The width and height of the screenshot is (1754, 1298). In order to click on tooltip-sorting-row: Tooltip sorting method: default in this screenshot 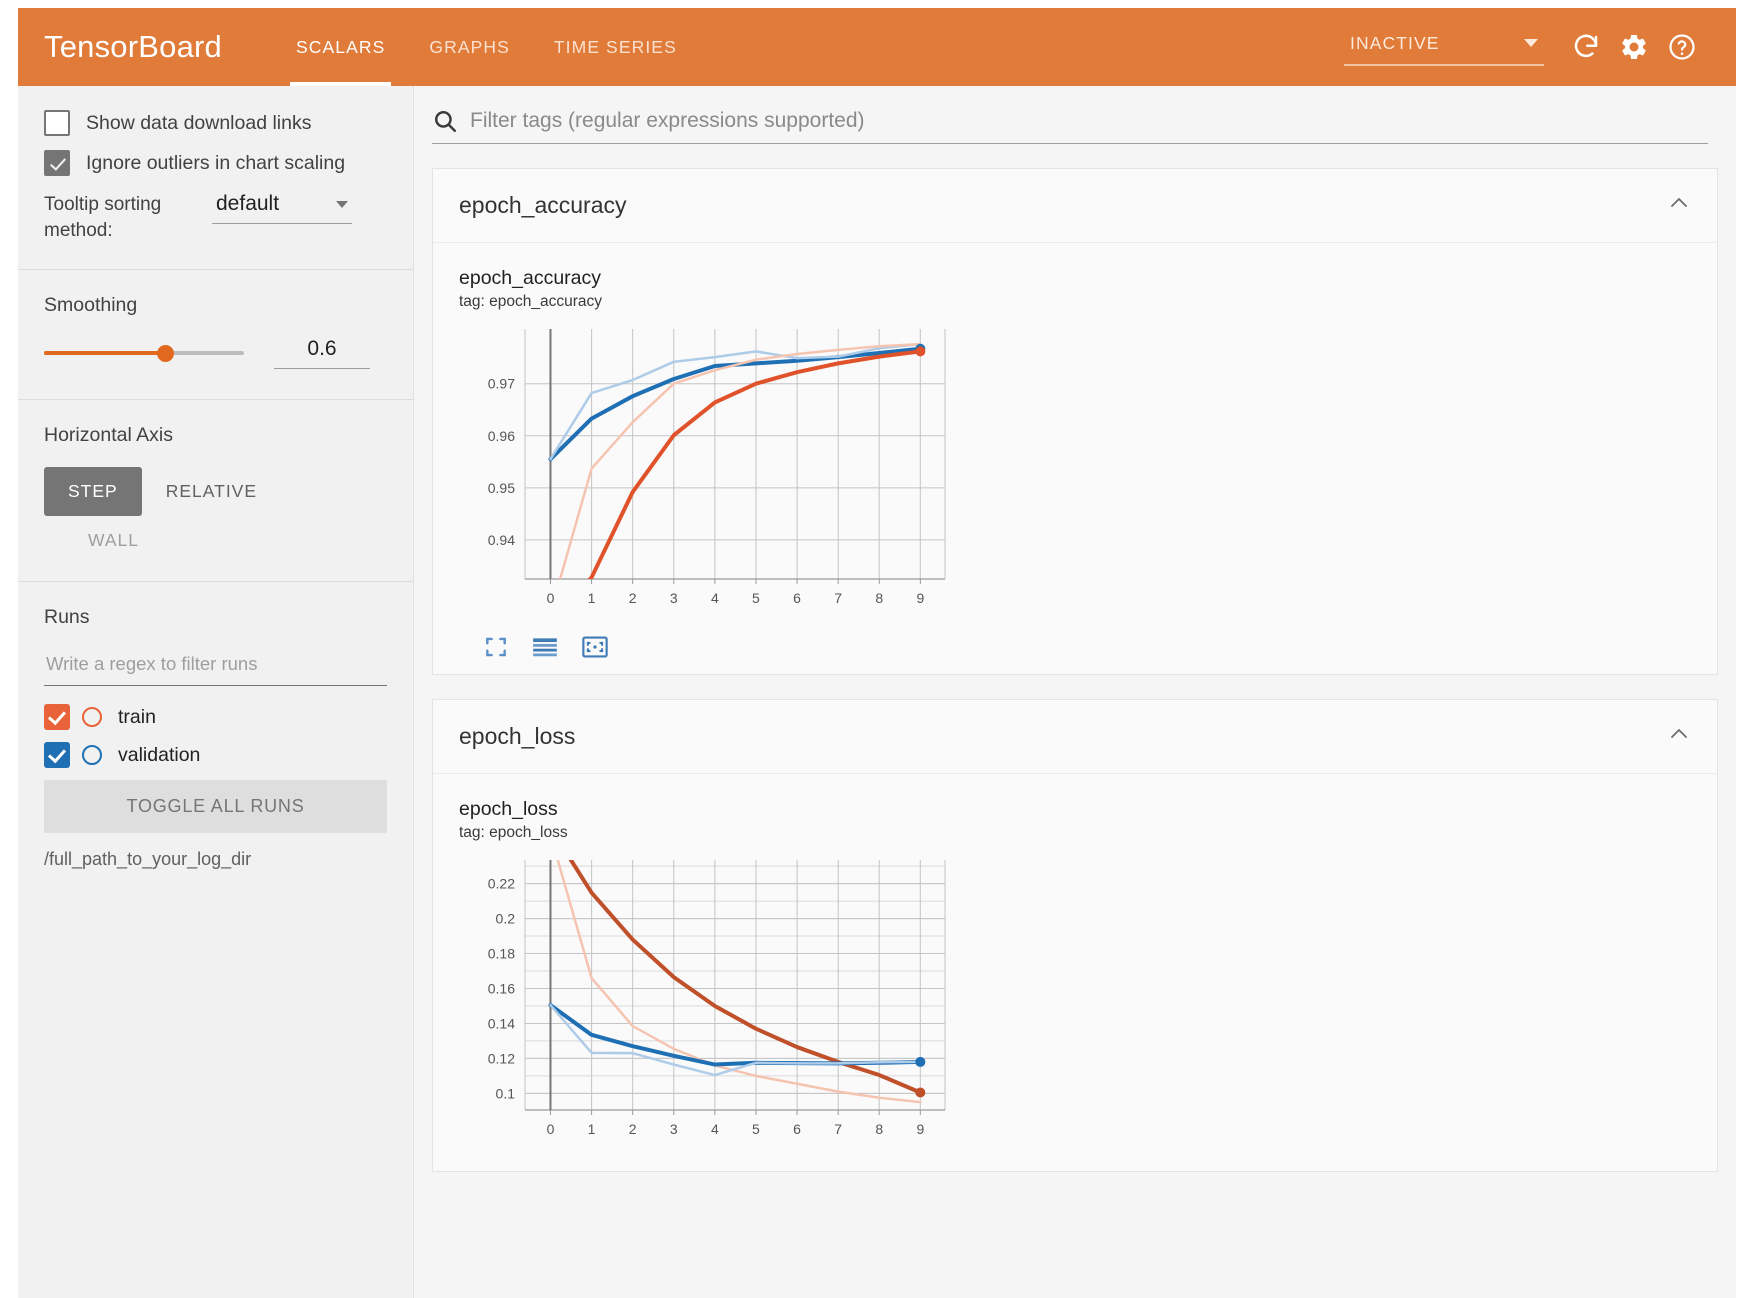, I will do `click(215, 217)`.